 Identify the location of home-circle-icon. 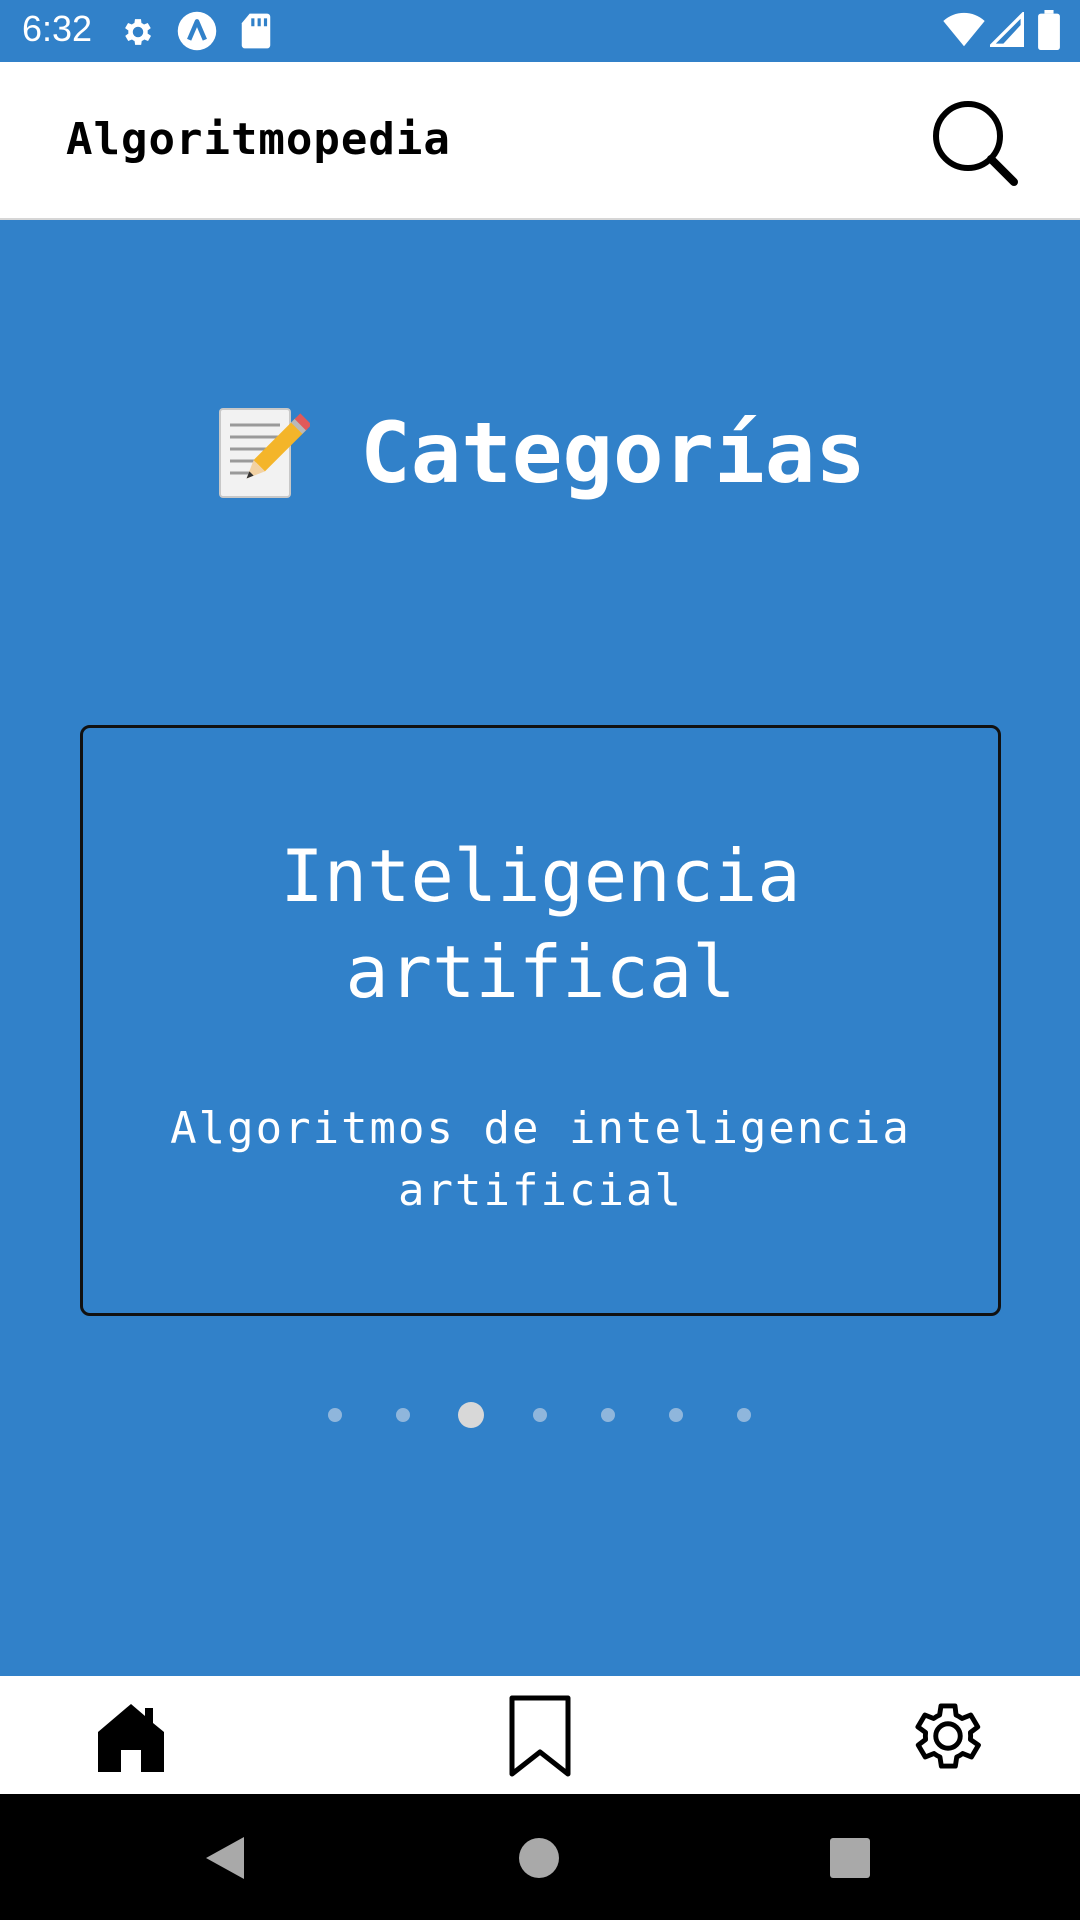
(539, 1858).